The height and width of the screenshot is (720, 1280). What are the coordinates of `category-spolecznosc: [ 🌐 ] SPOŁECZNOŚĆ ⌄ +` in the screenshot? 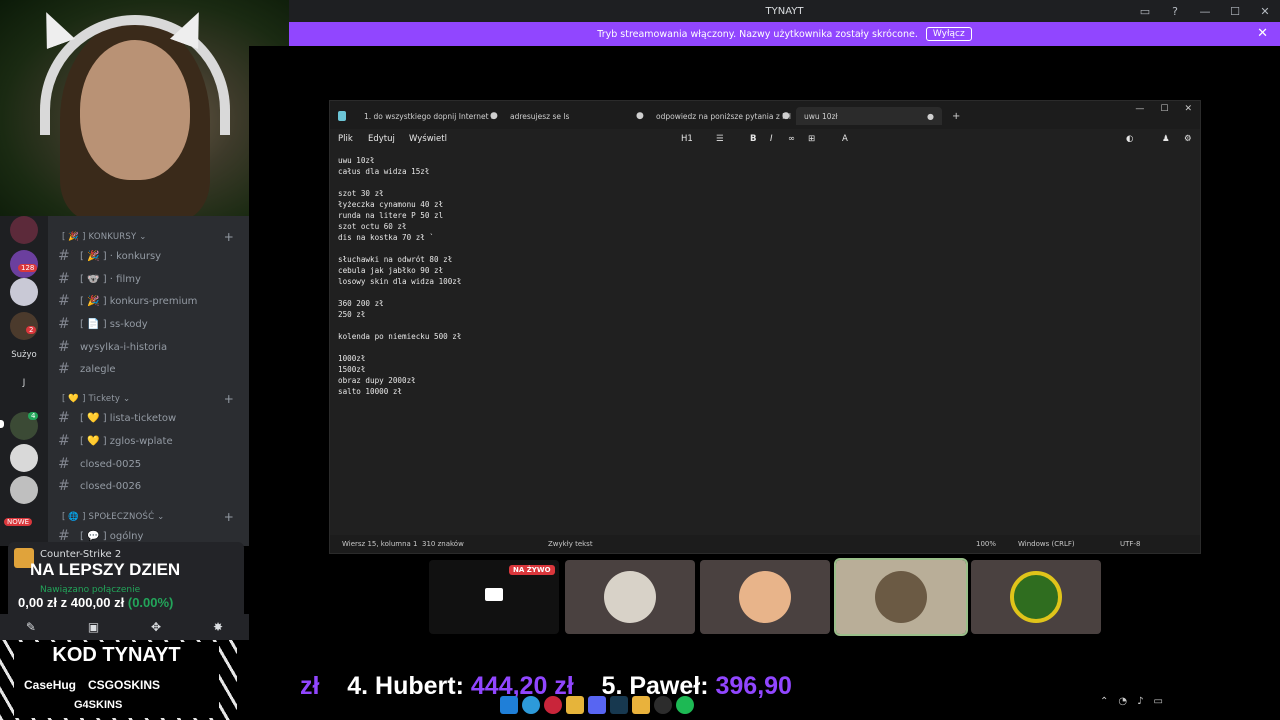 It's located at (152, 517).